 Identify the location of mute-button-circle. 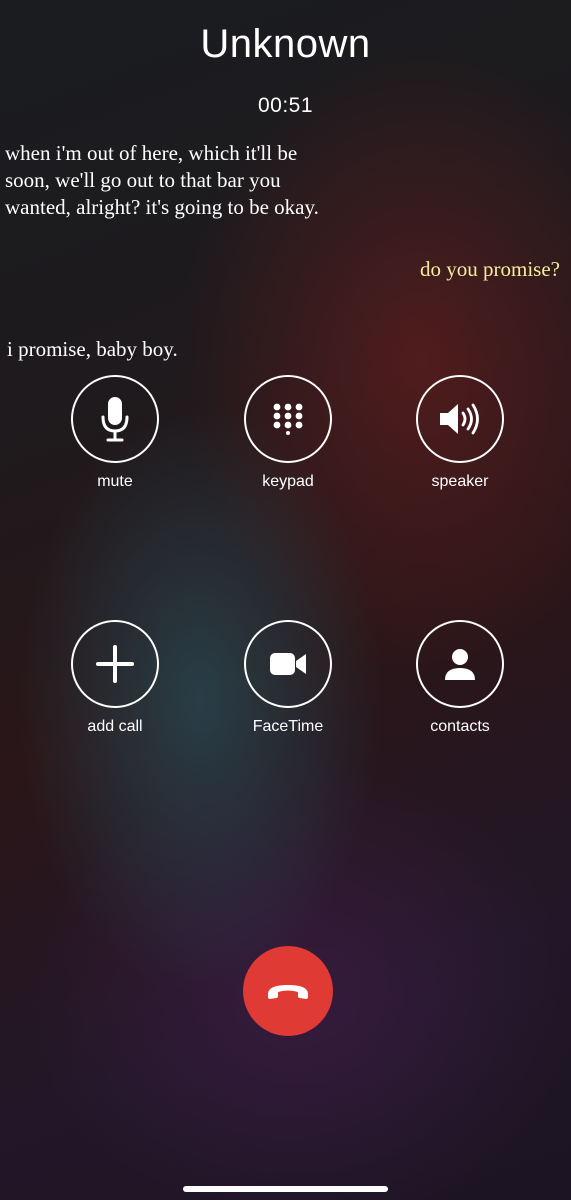
(115, 419).